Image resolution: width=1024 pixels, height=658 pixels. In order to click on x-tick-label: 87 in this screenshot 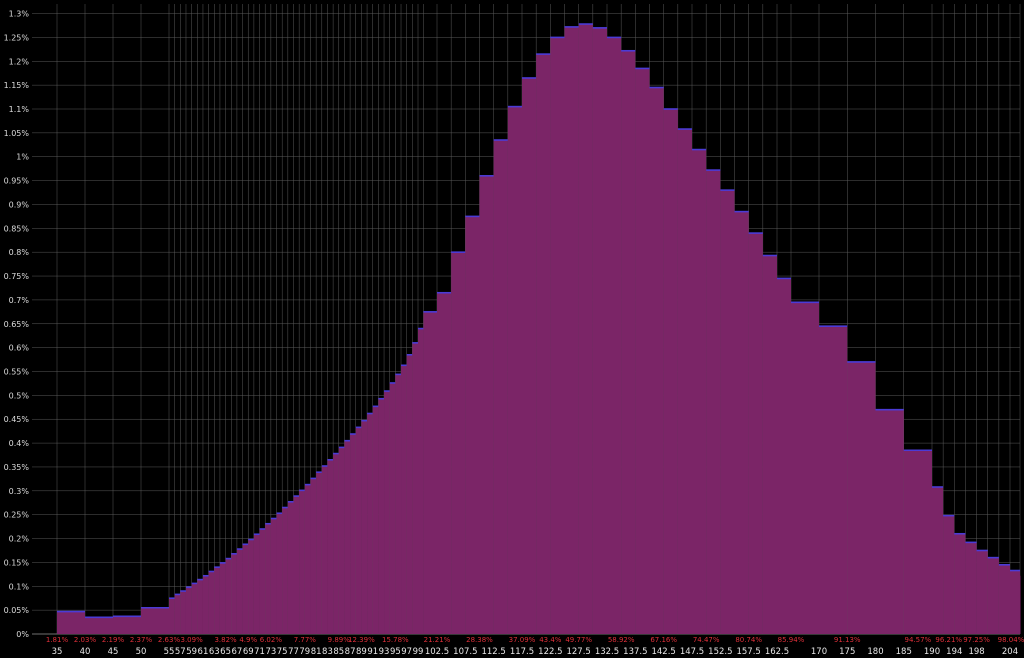, I will do `click(350, 652)`.